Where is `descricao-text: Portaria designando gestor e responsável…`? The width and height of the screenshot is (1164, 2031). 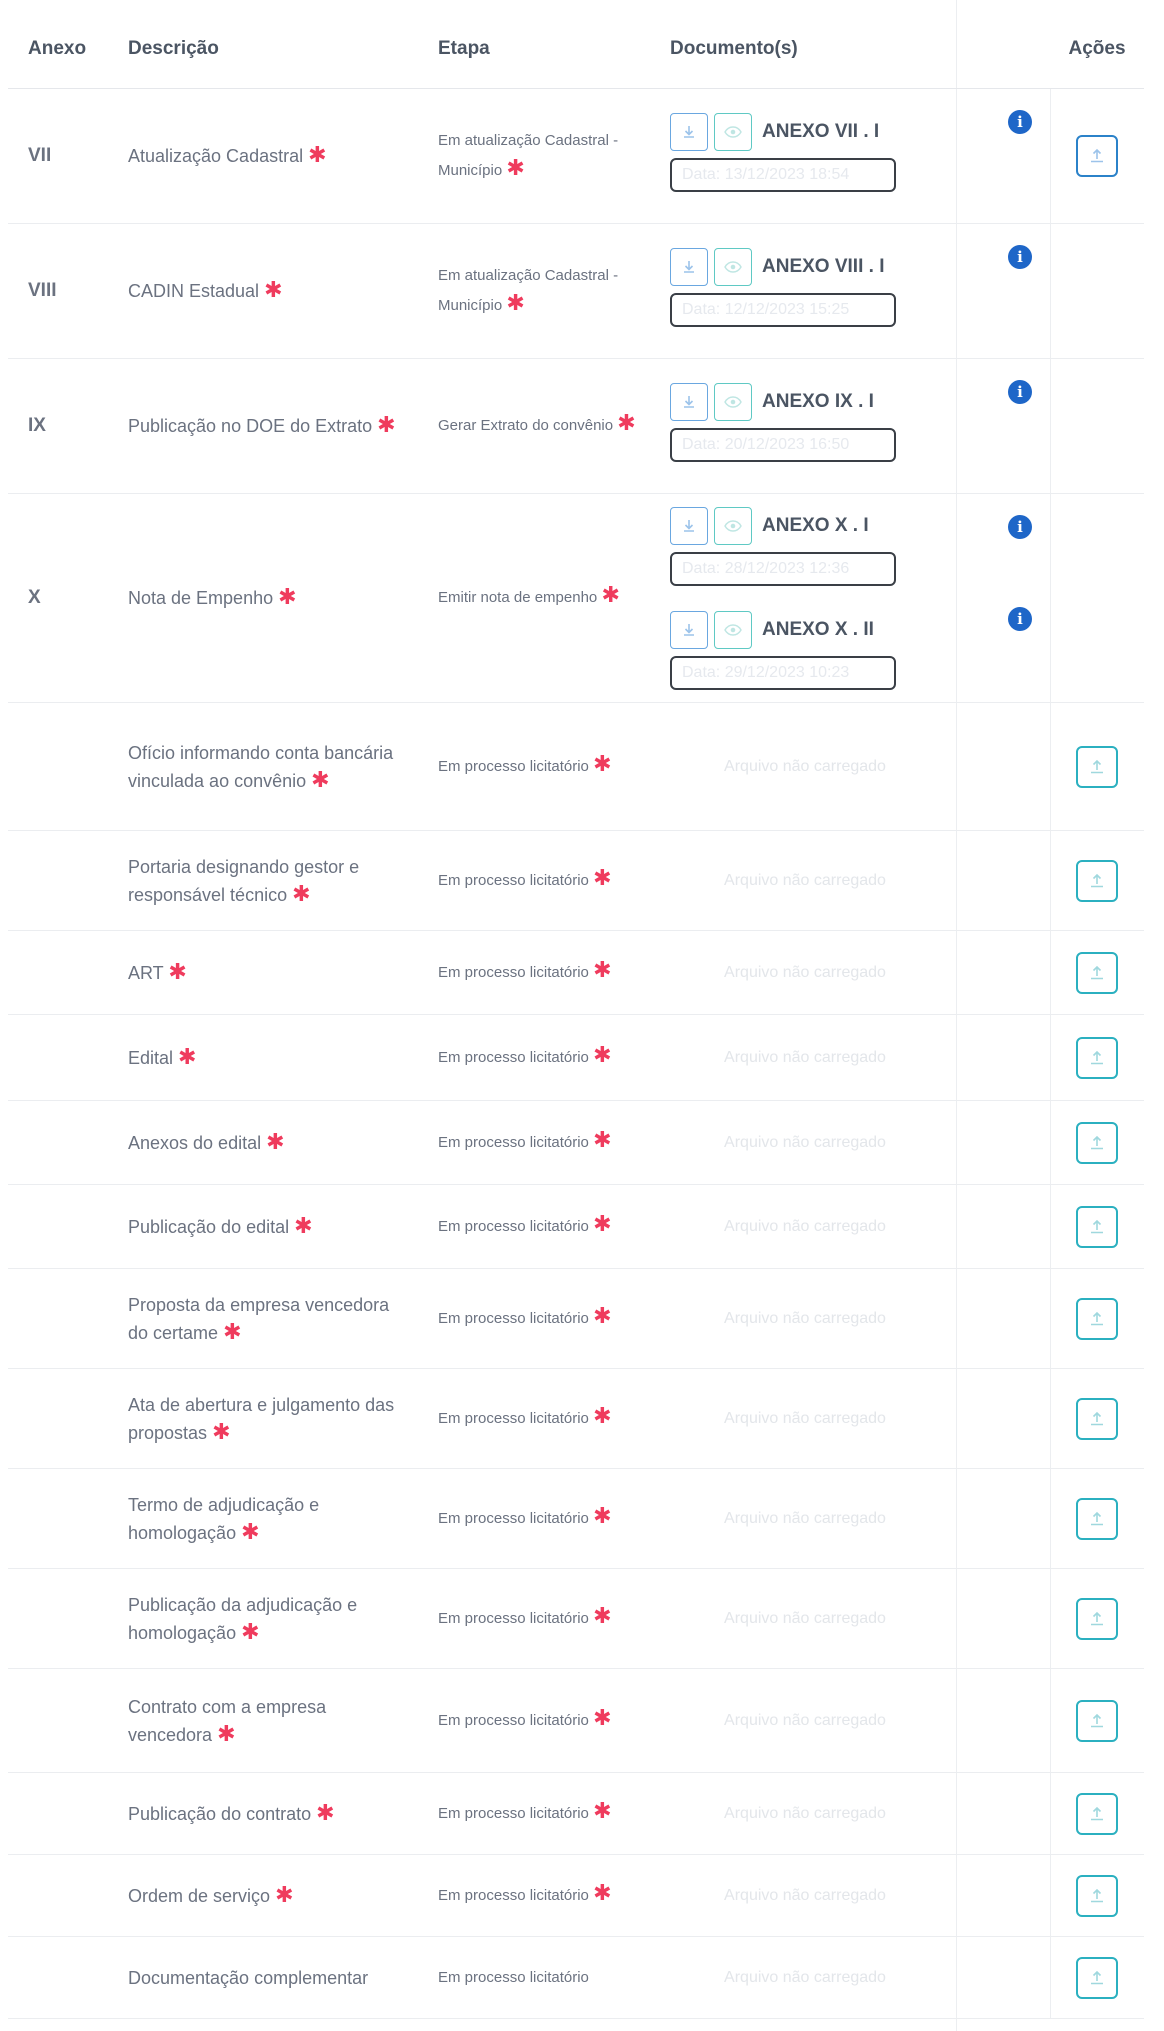
descricao-text: Portaria designando gestor e responsável… is located at coordinates (244, 880).